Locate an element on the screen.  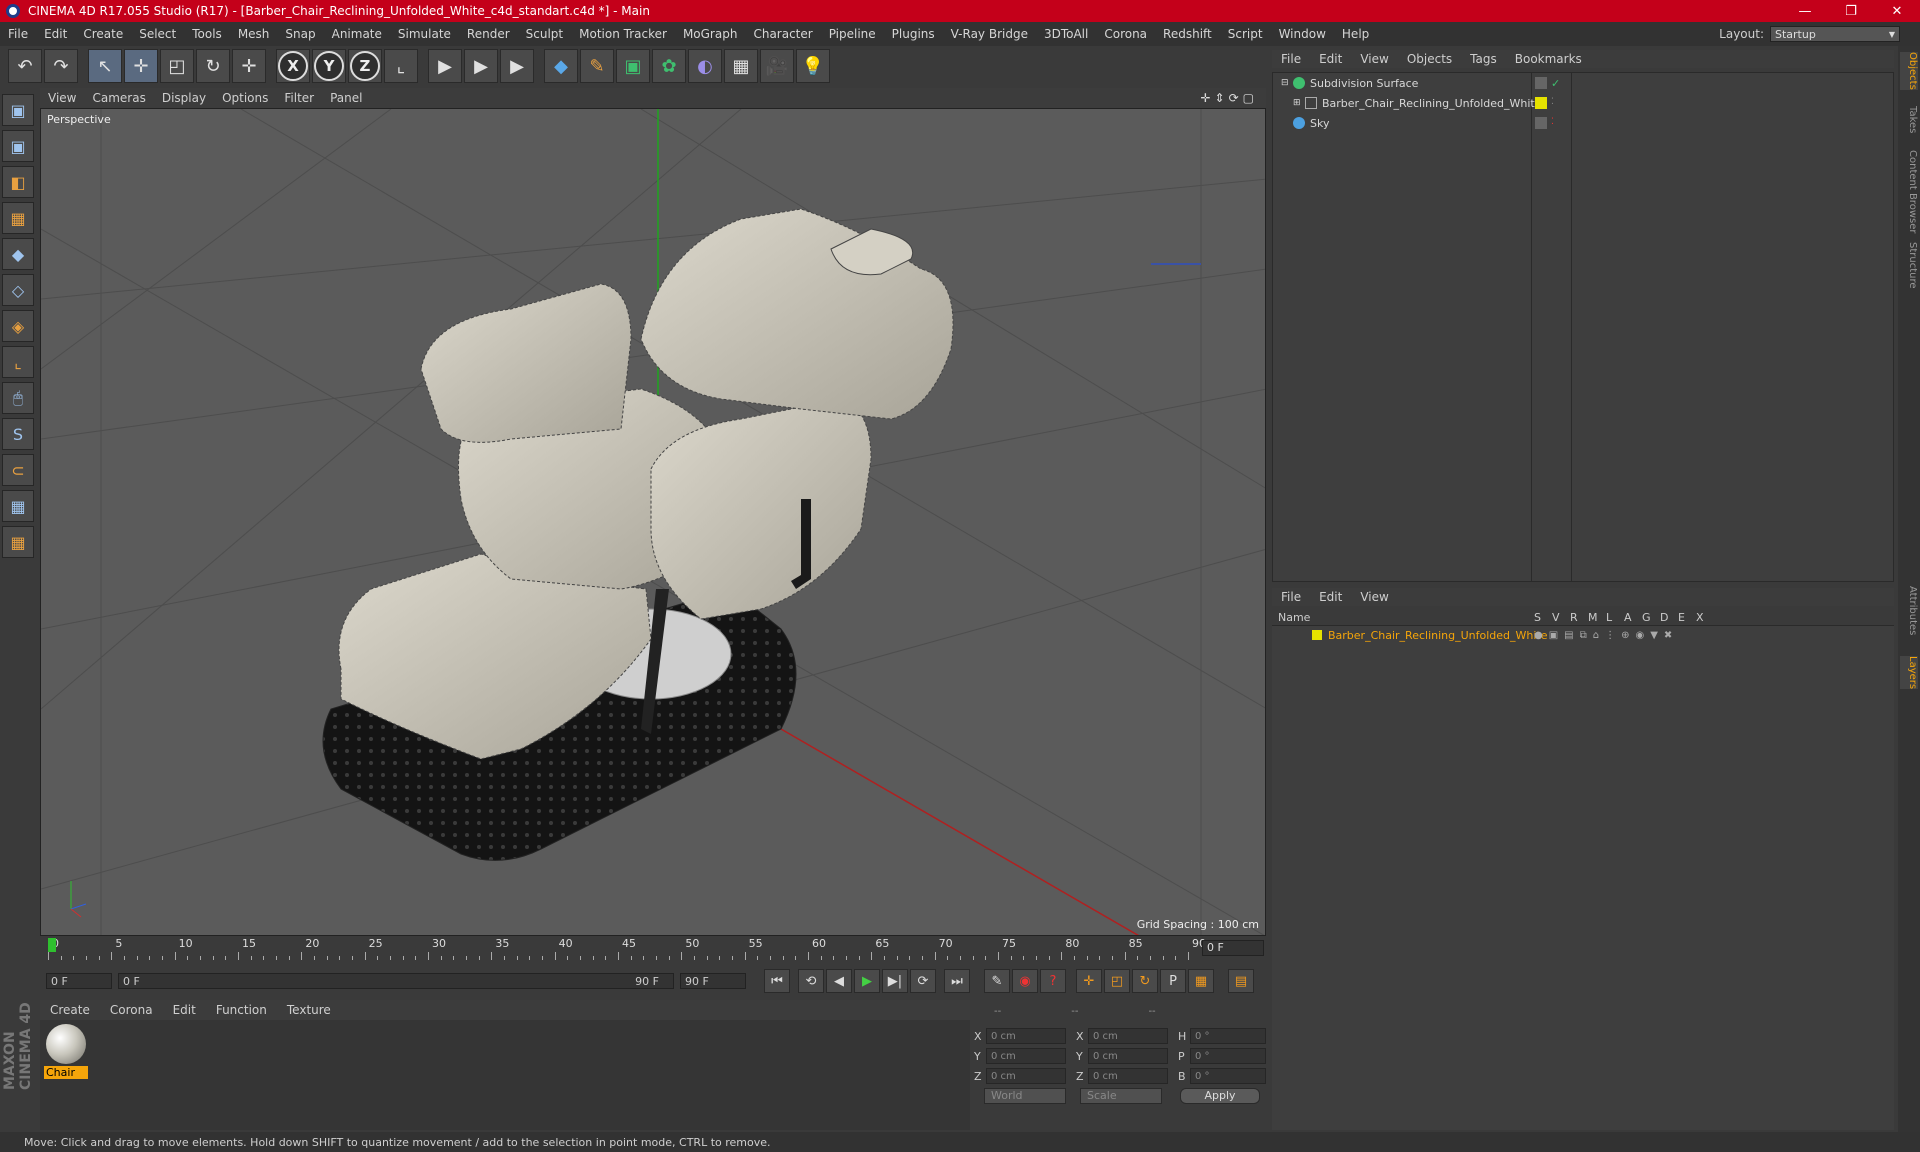
position-x-field: 0 cm is located at coordinates (1026, 1036).